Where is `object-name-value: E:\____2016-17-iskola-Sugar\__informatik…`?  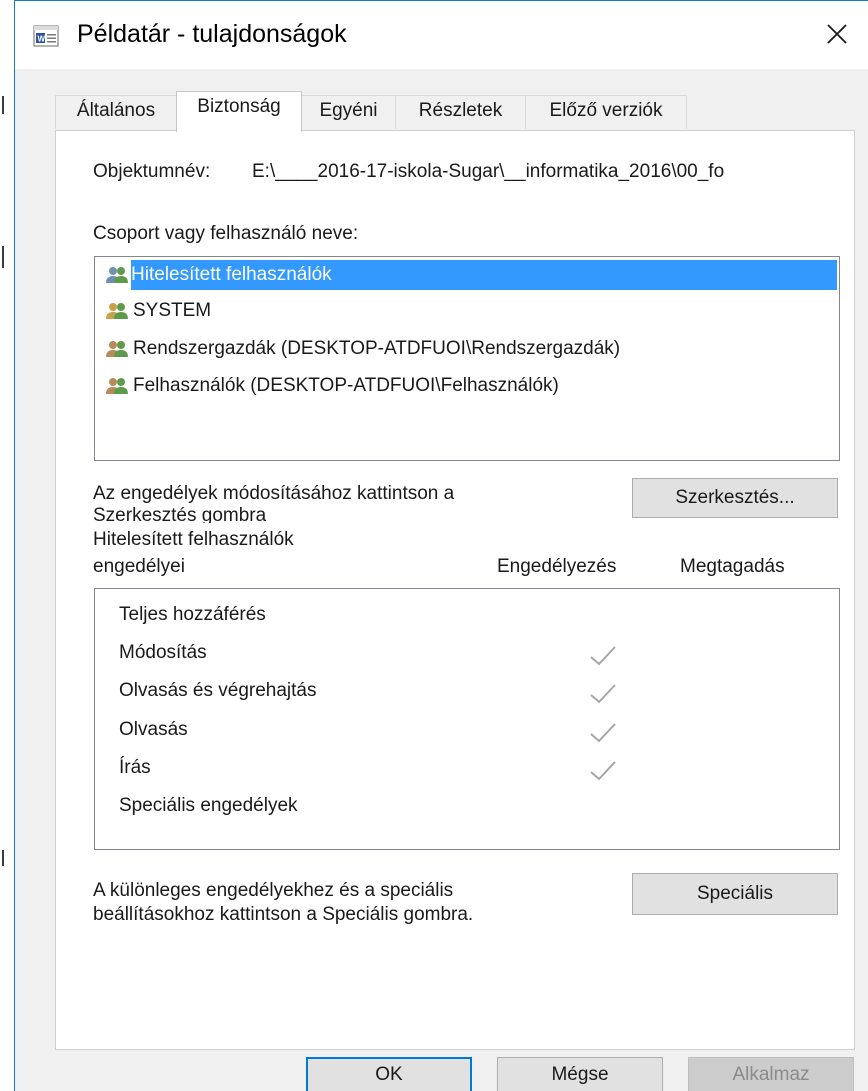
object-name-value: E:\____2016-17-iskola-Sugar\__informatik… is located at coordinates (488, 171).